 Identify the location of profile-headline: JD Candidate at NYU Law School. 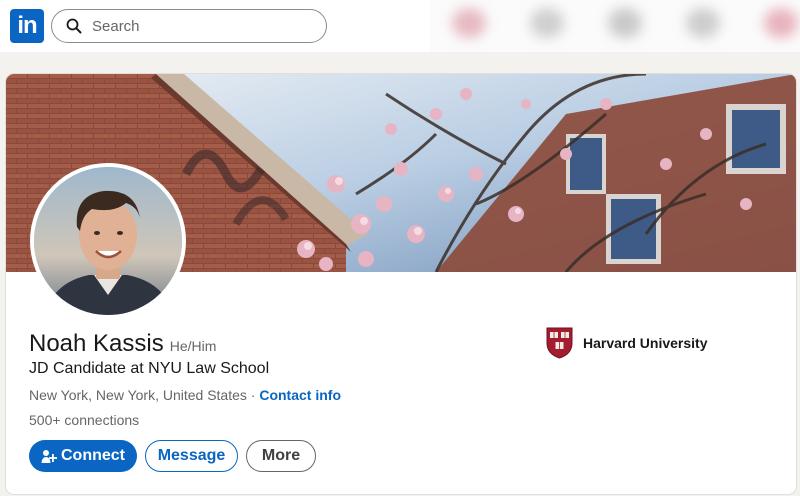
(149, 368).